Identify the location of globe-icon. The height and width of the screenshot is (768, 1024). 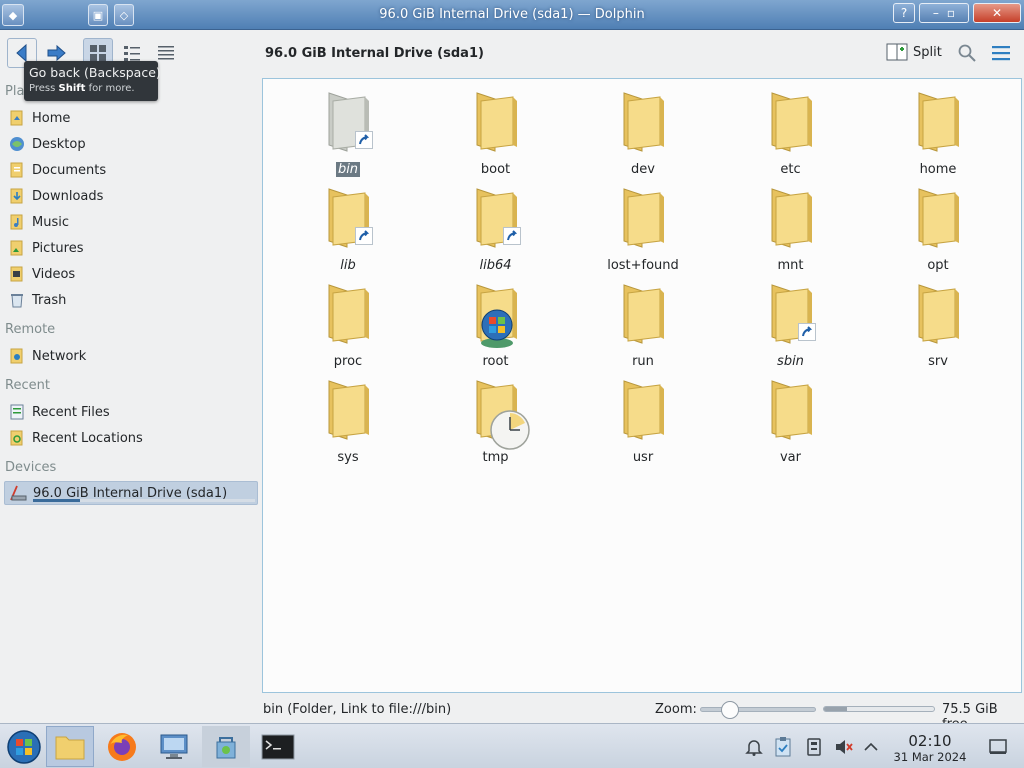
(496, 328).